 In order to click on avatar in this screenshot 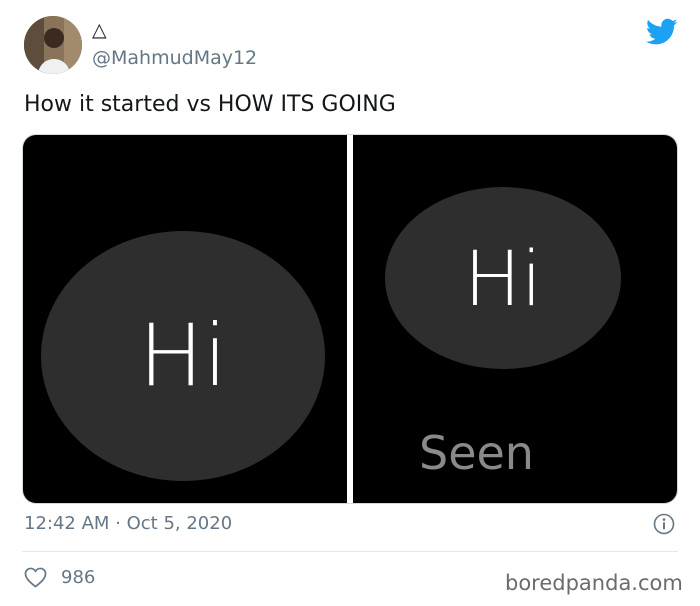, I will do `click(53, 45)`.